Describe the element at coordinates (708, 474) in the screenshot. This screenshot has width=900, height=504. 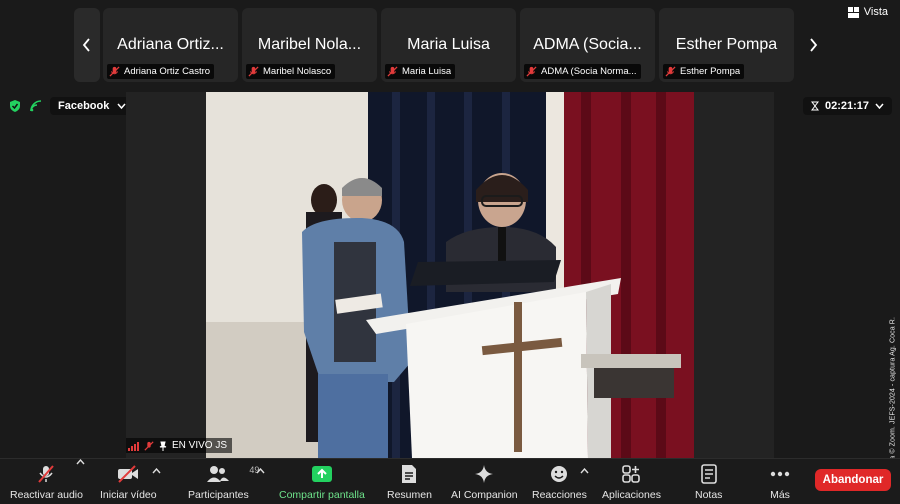
I see `notes-icon` at that location.